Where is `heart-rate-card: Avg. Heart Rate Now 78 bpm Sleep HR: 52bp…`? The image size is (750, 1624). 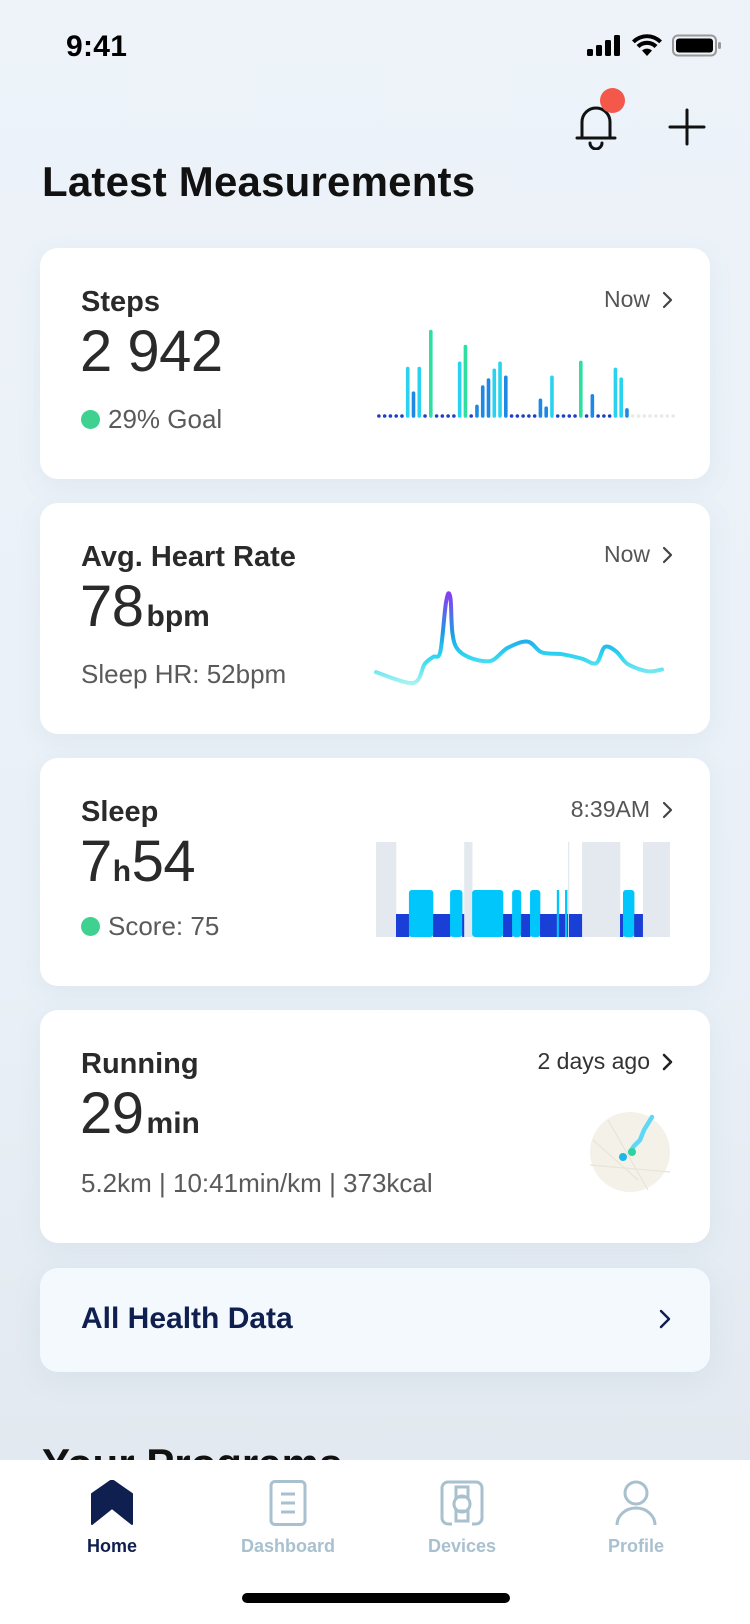 heart-rate-card: Avg. Heart Rate Now 78 bpm Sleep HR: 52bp… is located at coordinates (375, 618).